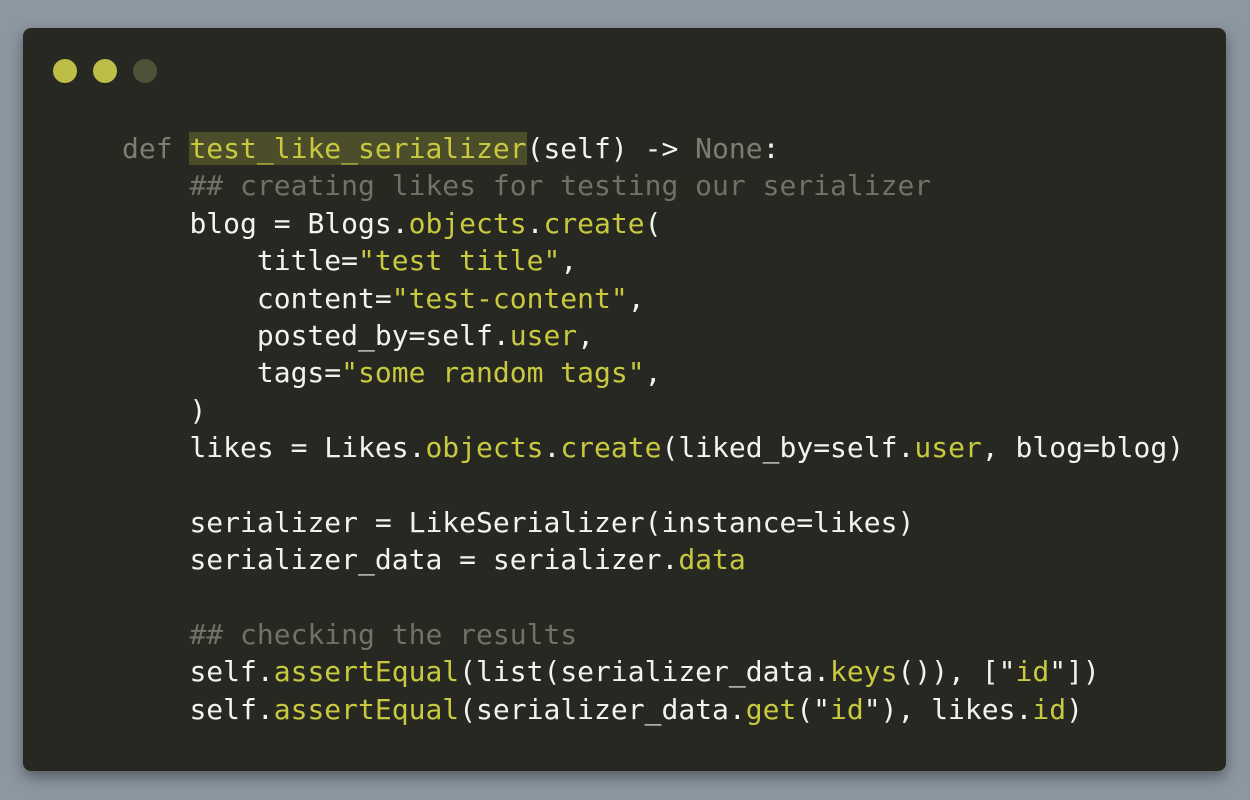 The height and width of the screenshot is (800, 1250). What do you see at coordinates (653, 260) in the screenshot?
I see `code-line: title="test title",` at bounding box center [653, 260].